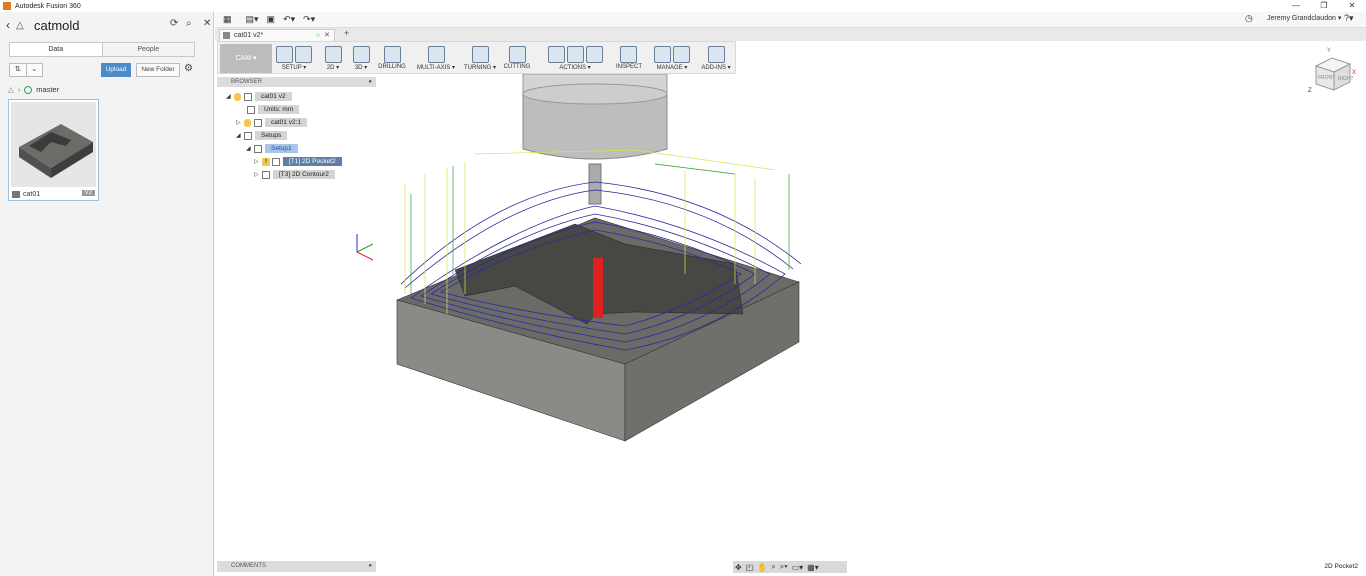 Image resolution: width=1366 pixels, height=576 pixels. Describe the element at coordinates (262, 135) in the screenshot. I see `tree-setups: ◢ Setups` at that location.